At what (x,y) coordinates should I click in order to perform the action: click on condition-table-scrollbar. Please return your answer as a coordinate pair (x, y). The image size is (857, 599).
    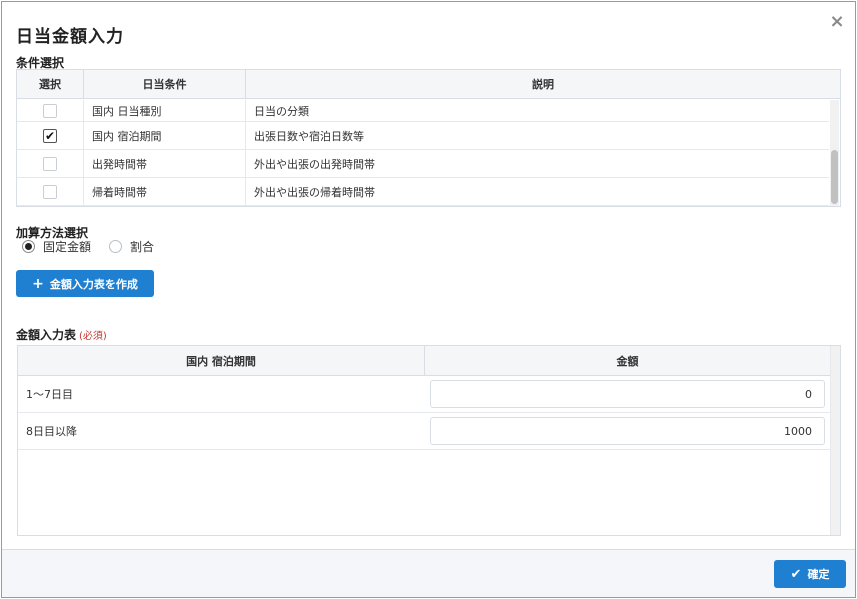
    Looking at the image, I should click on (834, 153).